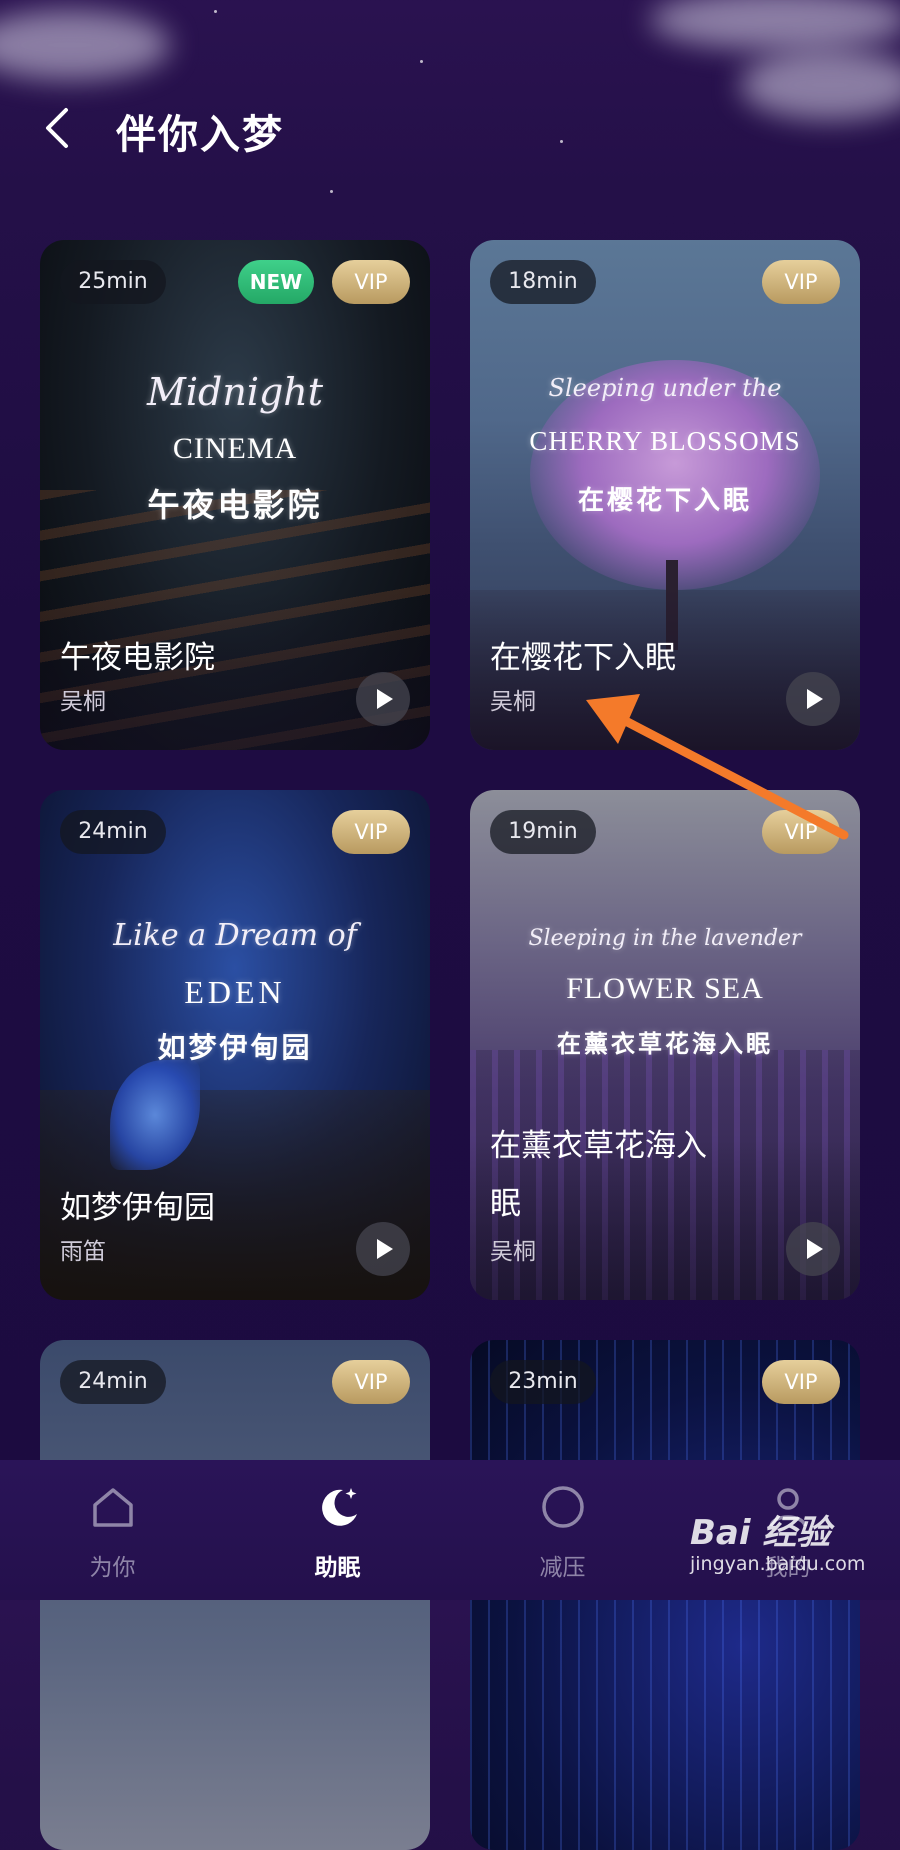  Describe the element at coordinates (112, 1568) in the screenshot. I see `tab-label: 为你` at that location.